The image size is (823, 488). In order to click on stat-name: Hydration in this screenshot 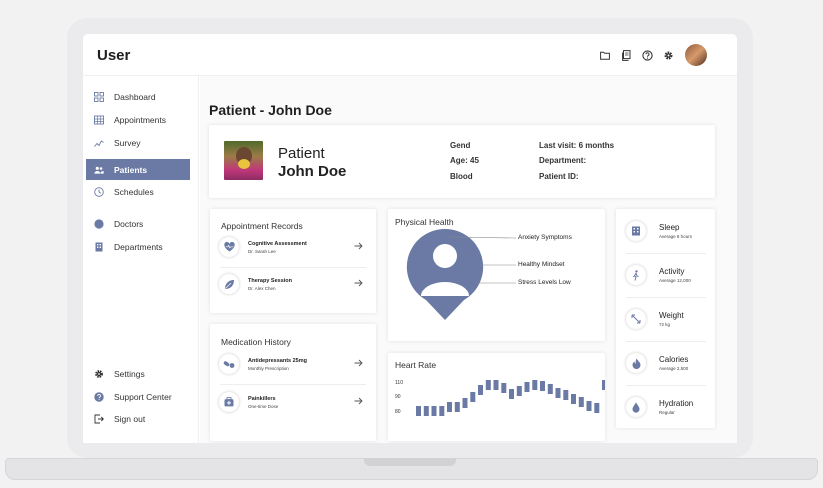, I will do `click(676, 403)`.